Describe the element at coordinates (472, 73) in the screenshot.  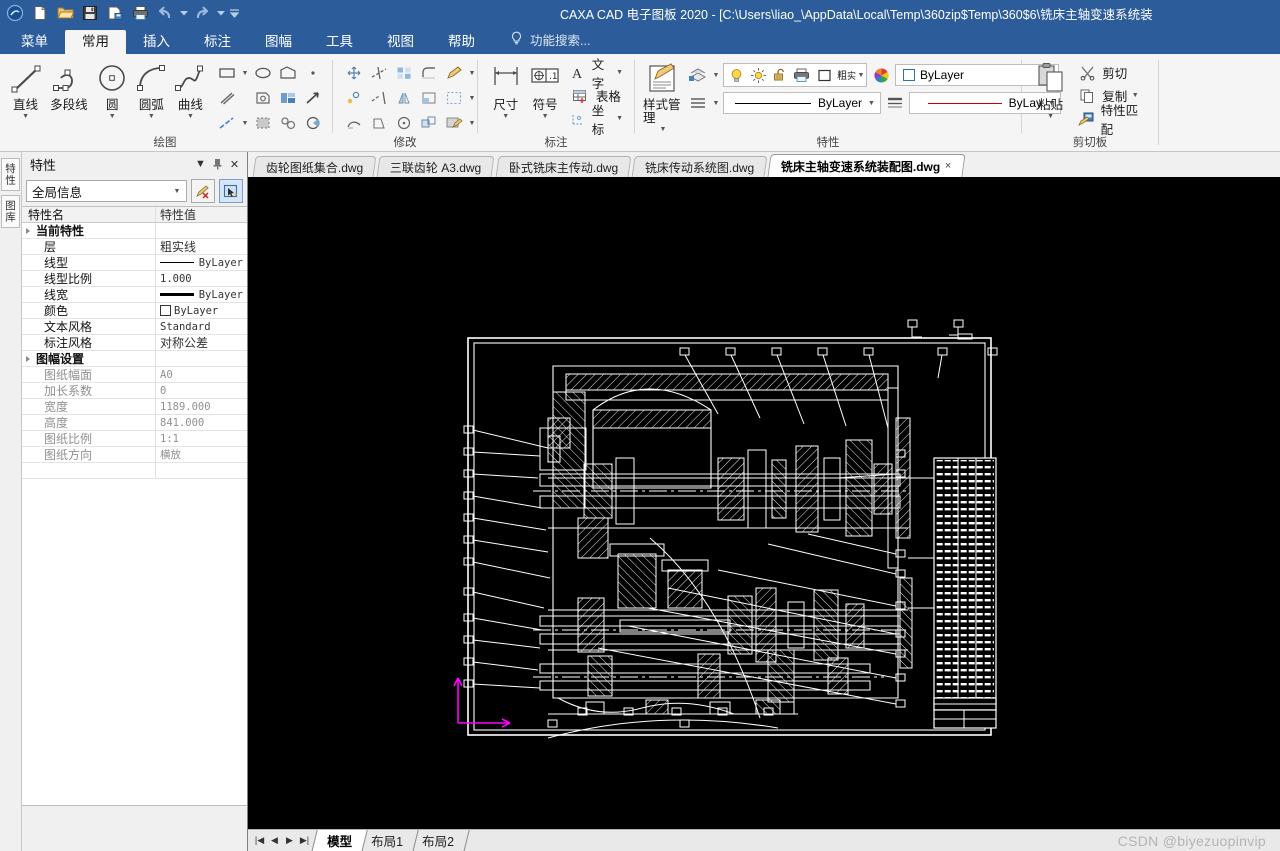
I see `modify-row1-dropdown-chevron-down-icon: ▼` at that location.